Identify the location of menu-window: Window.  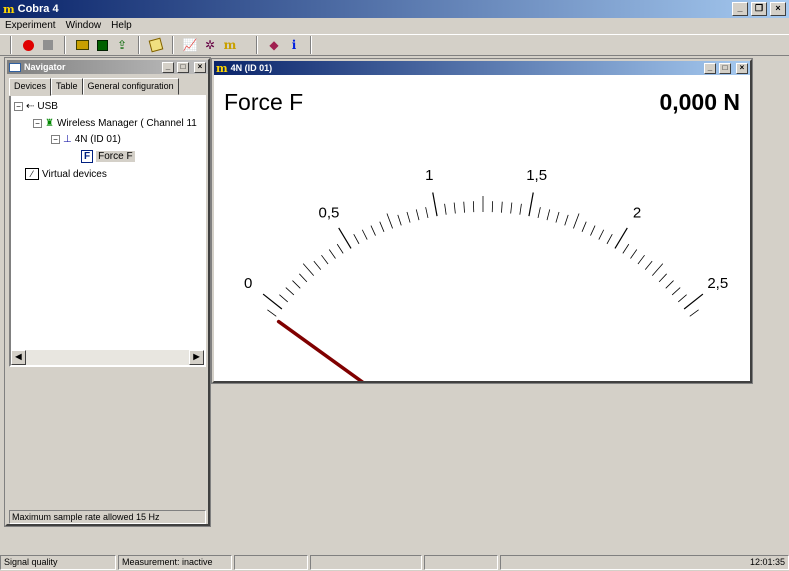
(84, 26).